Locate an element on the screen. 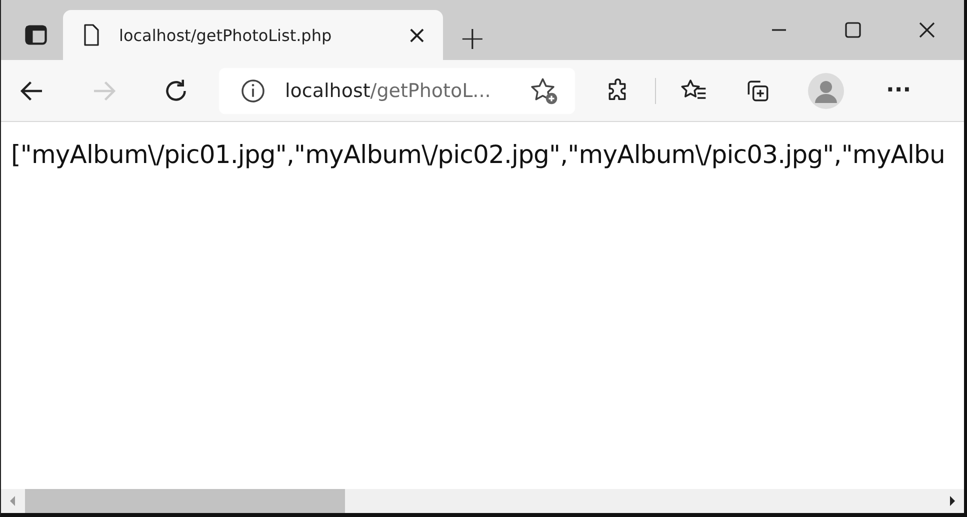  json-text: ["myAlbum\/pic01.jpg","myAlbum\/pic02.jpg","myAlbum\/pic03.jpg","myAlbu is located at coordinates (478, 154).